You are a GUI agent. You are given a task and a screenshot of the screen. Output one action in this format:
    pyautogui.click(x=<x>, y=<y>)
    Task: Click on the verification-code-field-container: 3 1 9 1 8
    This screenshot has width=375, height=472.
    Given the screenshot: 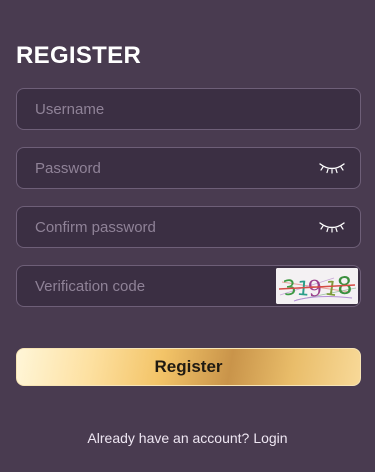 What is the action you would take?
    pyautogui.click(x=188, y=286)
    